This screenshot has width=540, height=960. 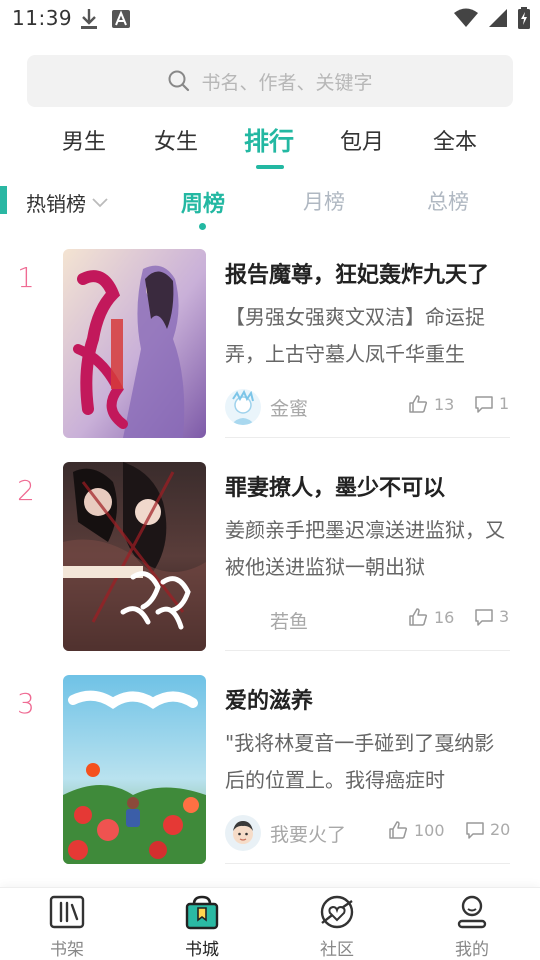 I want to click on like-count: 100, so click(x=429, y=830).